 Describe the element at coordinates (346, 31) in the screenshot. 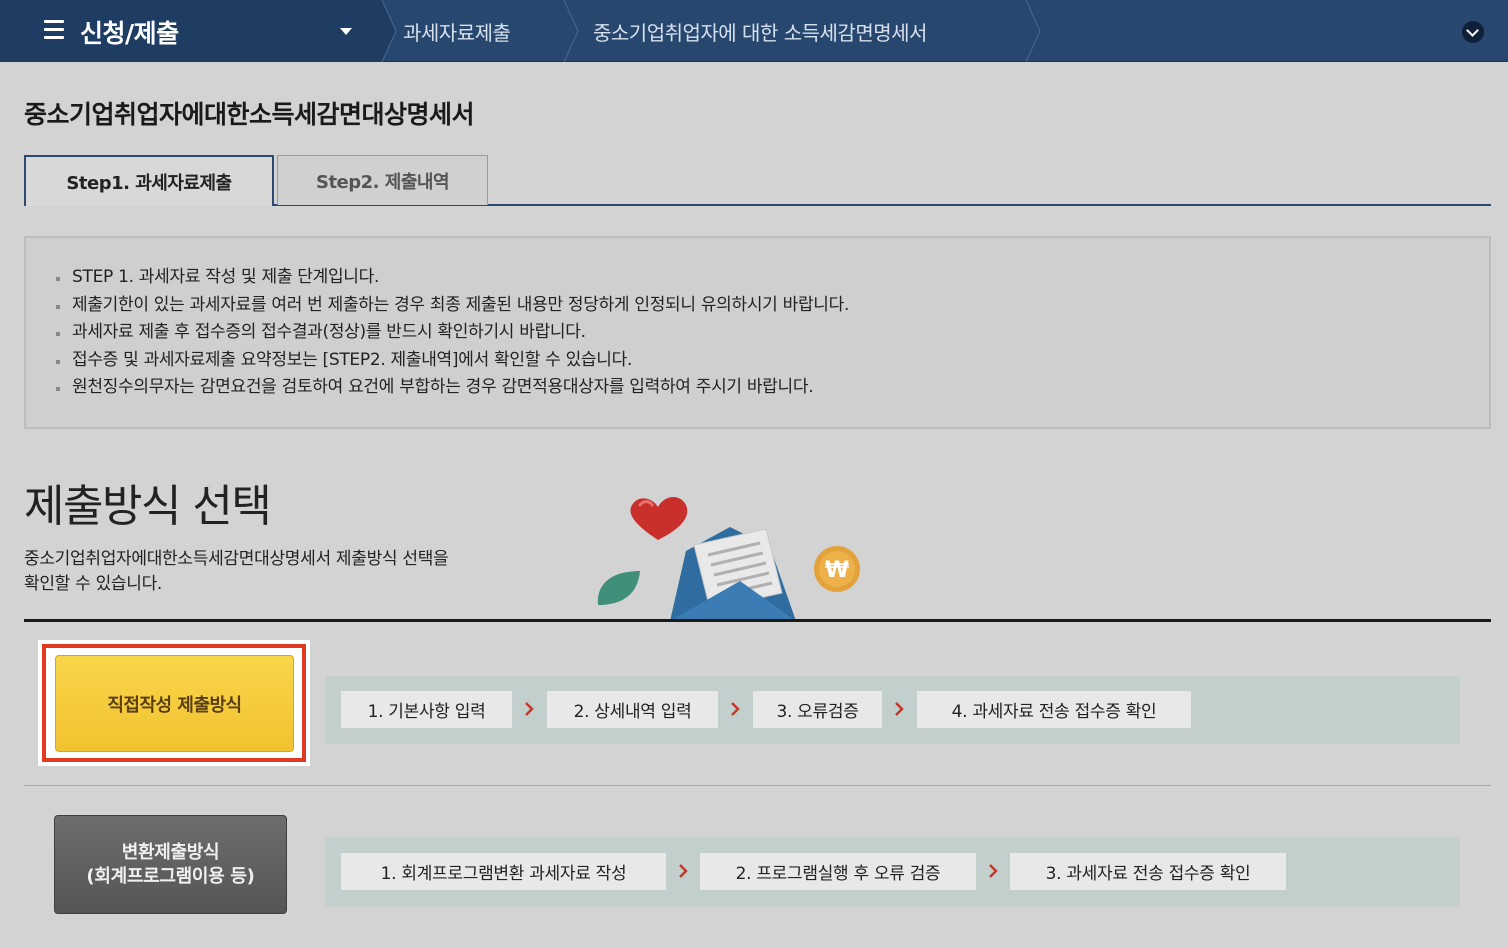

I see `caret-down-icon` at that location.